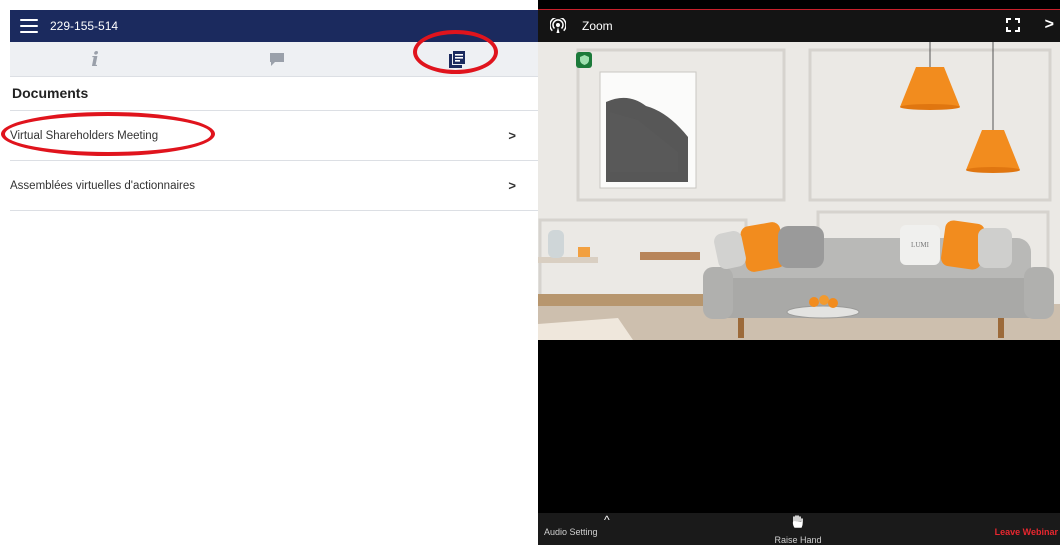 Image resolution: width=1060 pixels, height=545 pixels. Describe the element at coordinates (799, 26) in the screenshot. I see `zoom-header: Zoom >` at that location.